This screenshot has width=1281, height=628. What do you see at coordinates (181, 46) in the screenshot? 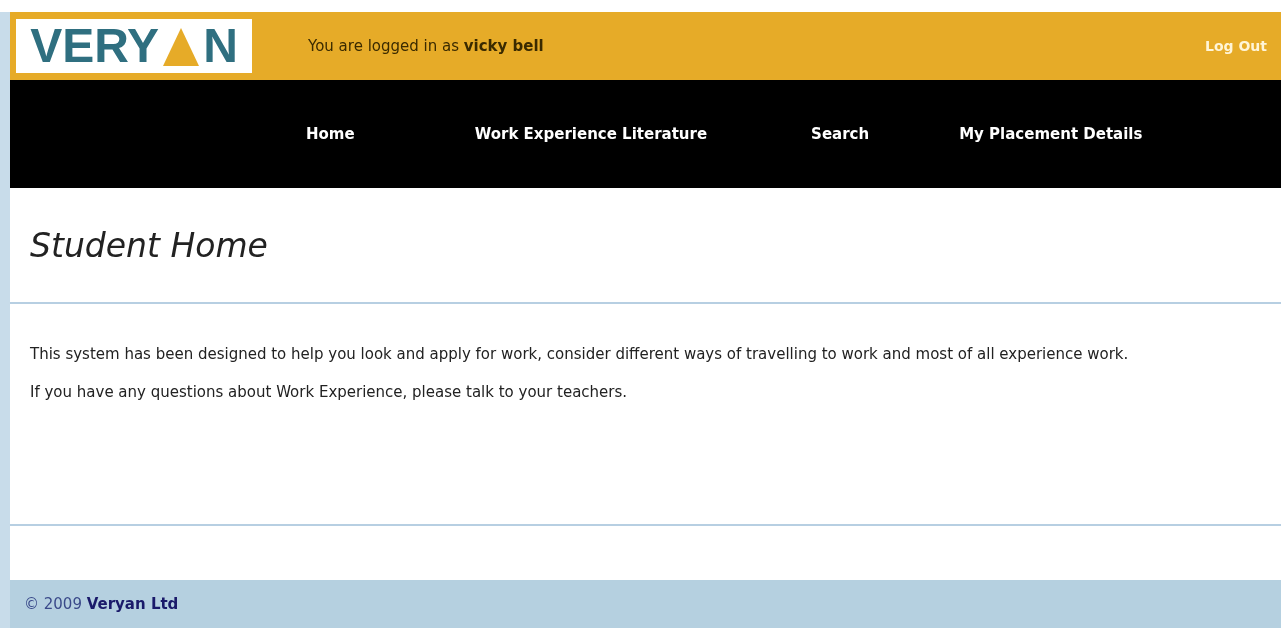
I see `triangle-icon` at bounding box center [181, 46].